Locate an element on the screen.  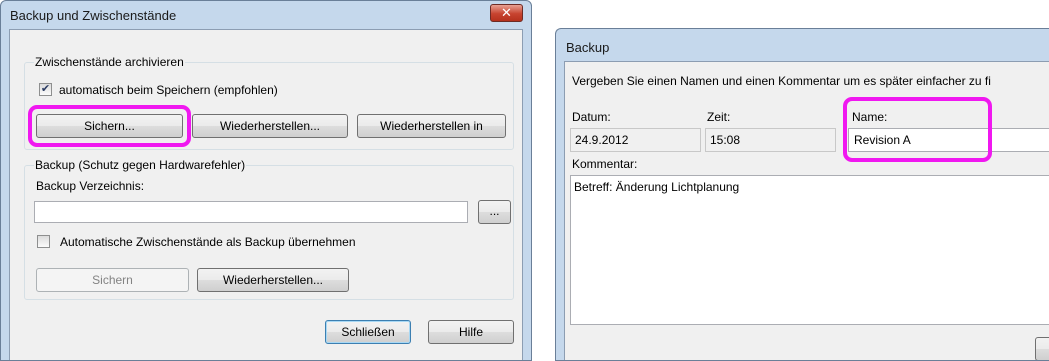
archive-restore-in-button-label: Wiederherstellen in is located at coordinates (431, 126).